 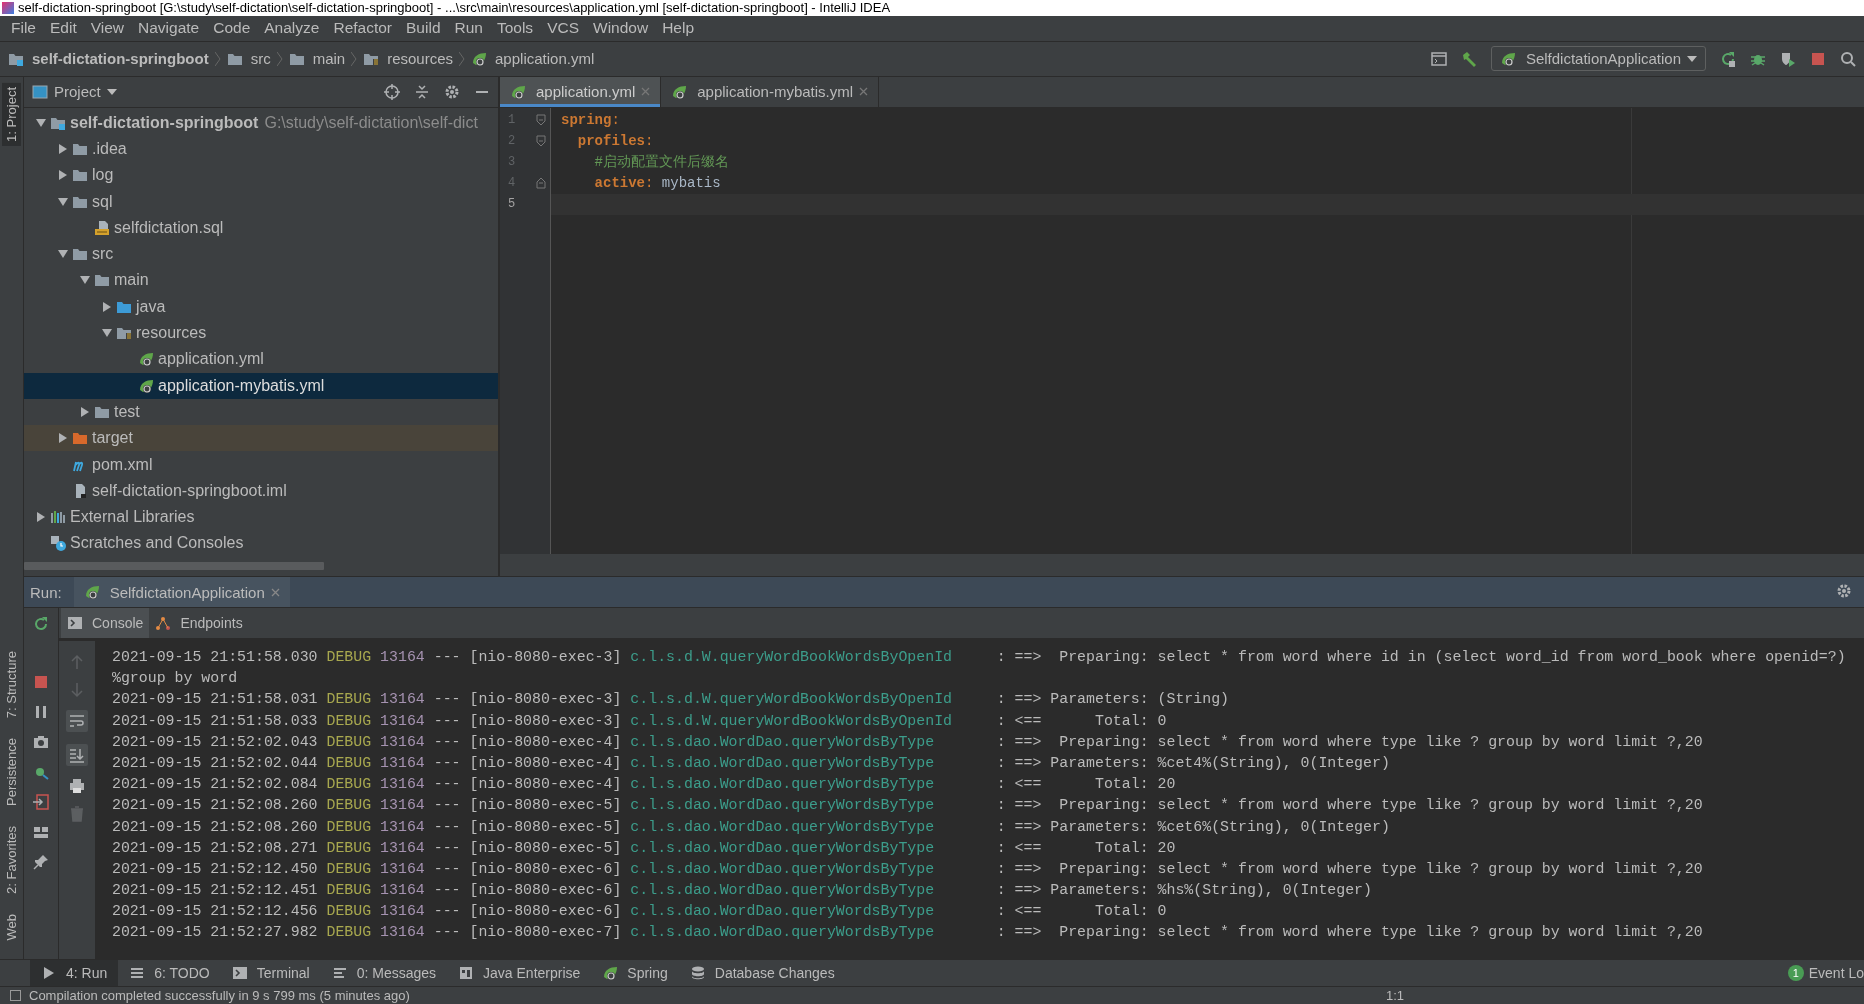 I want to click on tool-window-tab: Terminal, so click(x=270, y=972).